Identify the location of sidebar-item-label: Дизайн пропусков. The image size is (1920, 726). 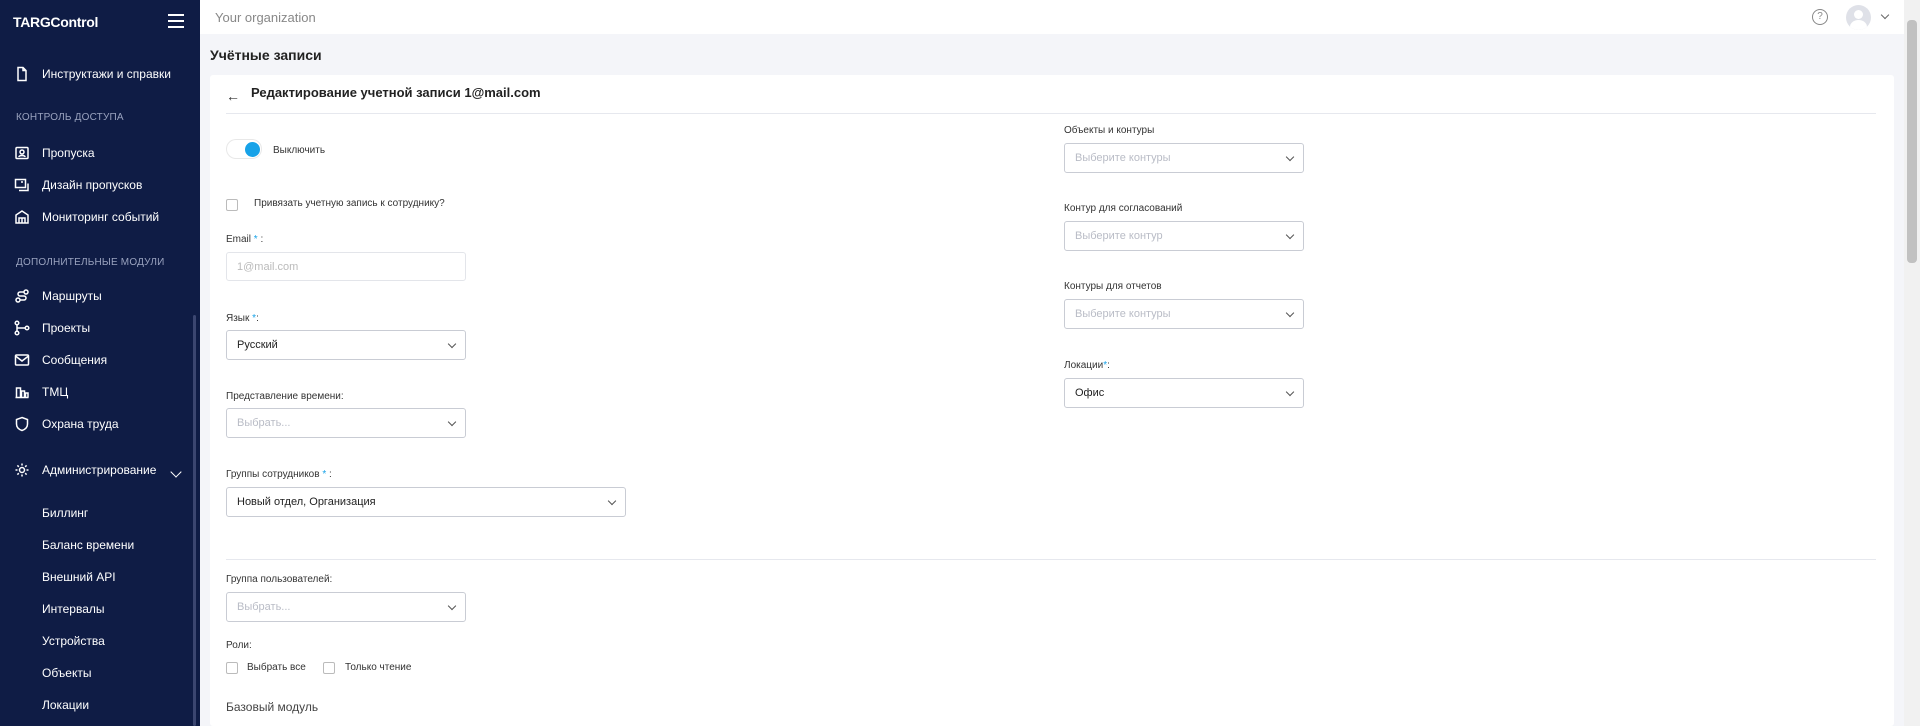
(92, 185).